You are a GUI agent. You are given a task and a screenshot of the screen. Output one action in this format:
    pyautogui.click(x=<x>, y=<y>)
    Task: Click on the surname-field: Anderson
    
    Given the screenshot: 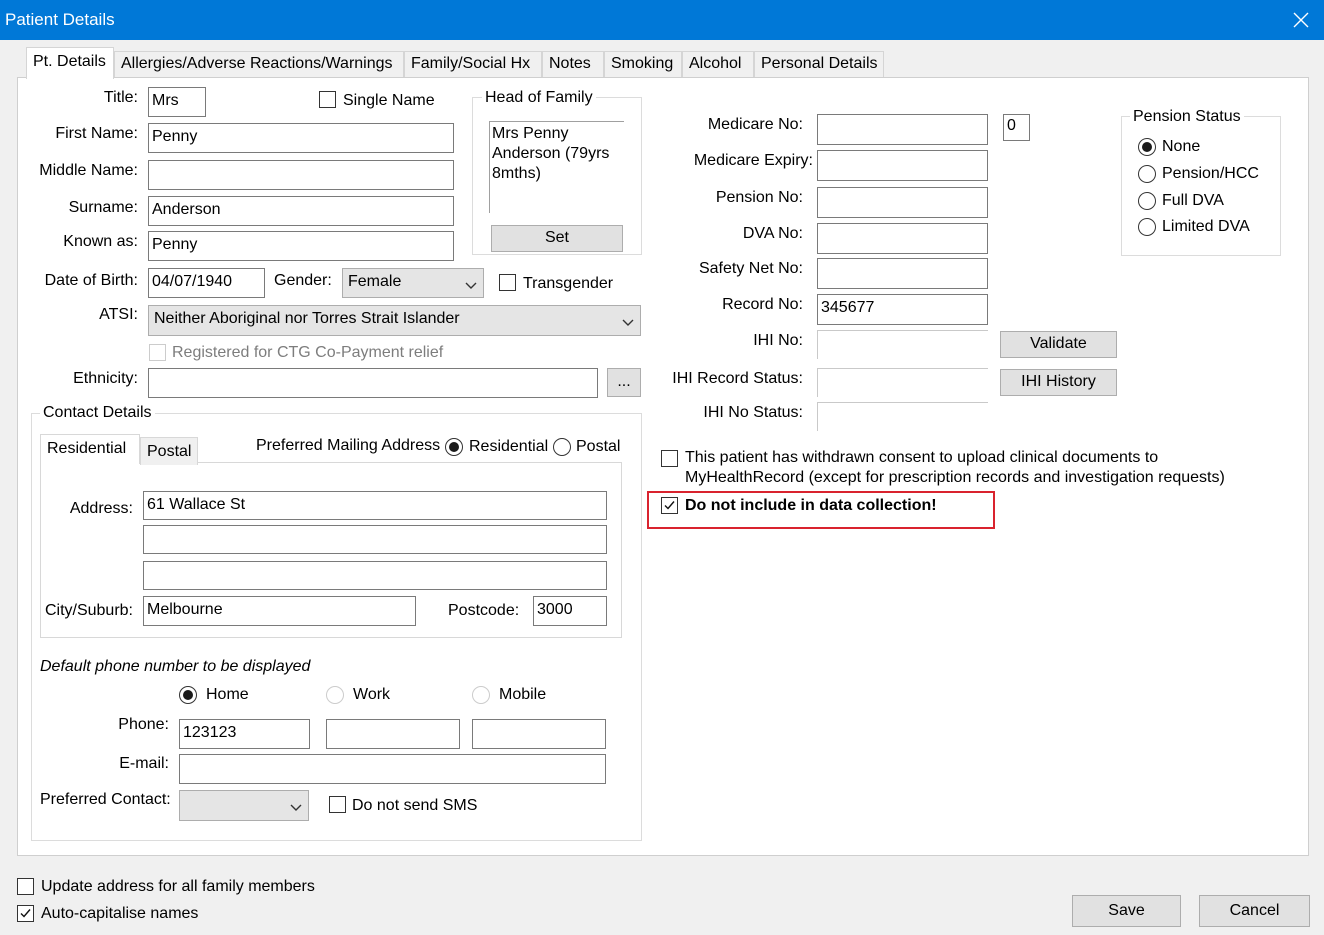 What is the action you would take?
    pyautogui.click(x=301, y=211)
    